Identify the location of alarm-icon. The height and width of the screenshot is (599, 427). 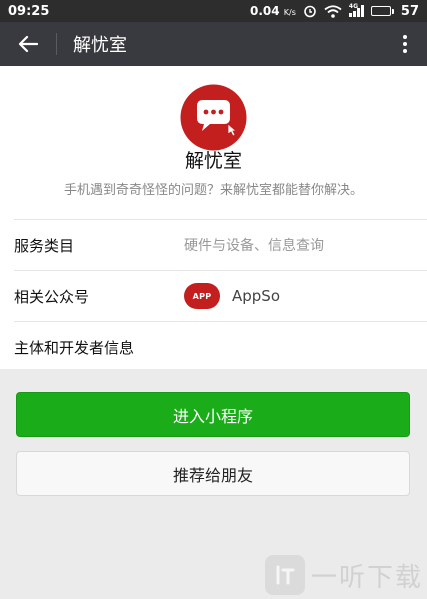
(310, 11).